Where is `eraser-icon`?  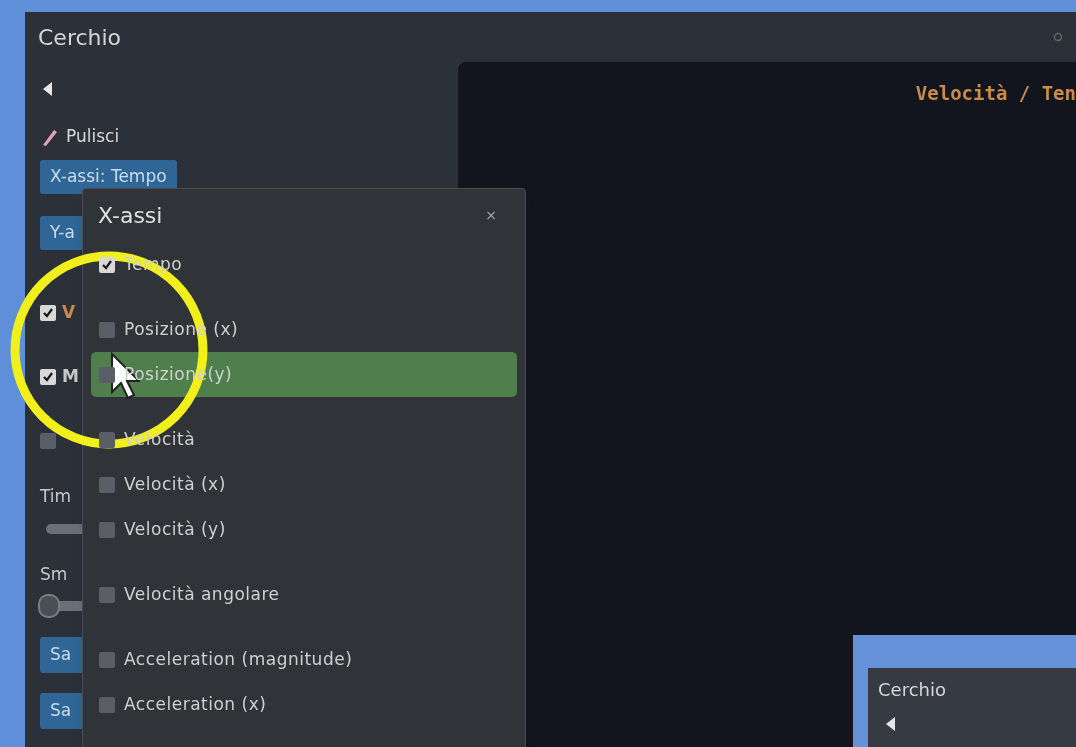 eraser-icon is located at coordinates (50, 137).